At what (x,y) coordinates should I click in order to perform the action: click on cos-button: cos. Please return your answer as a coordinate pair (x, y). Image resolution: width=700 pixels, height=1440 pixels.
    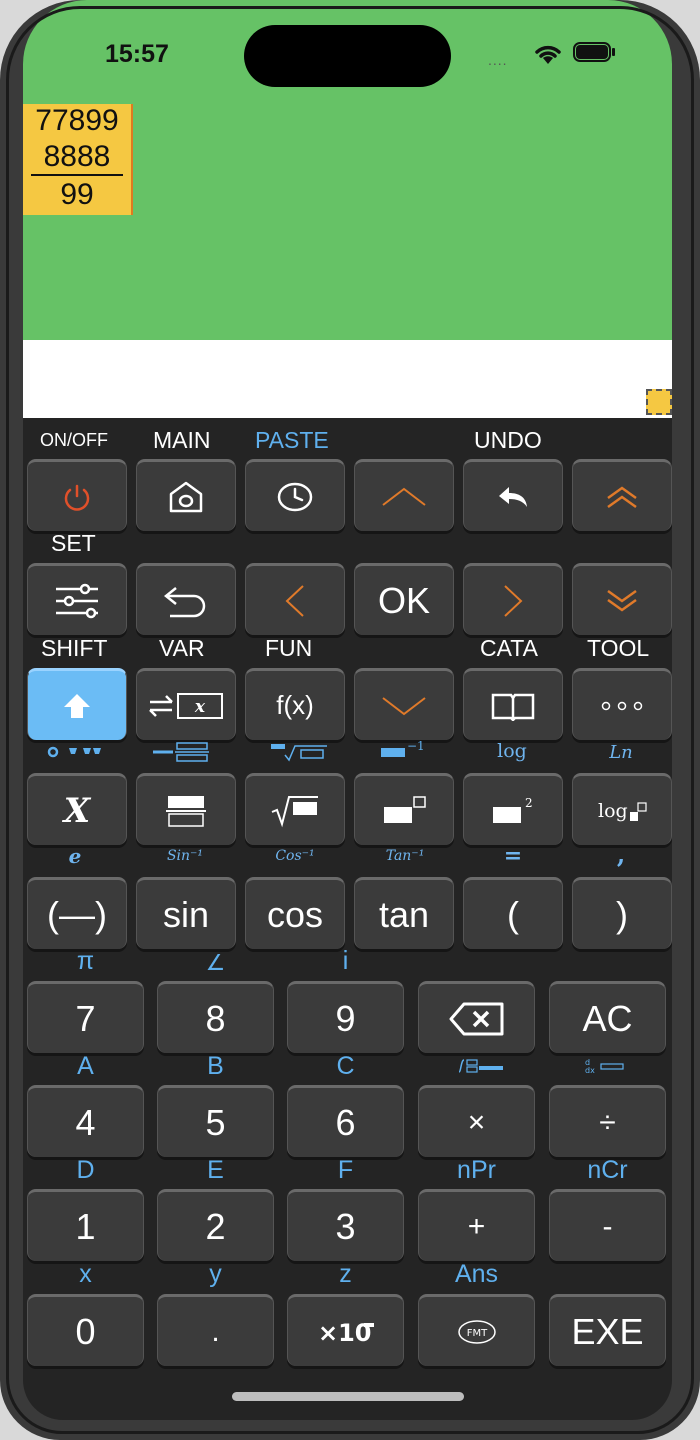
    Looking at the image, I should click on (295, 913).